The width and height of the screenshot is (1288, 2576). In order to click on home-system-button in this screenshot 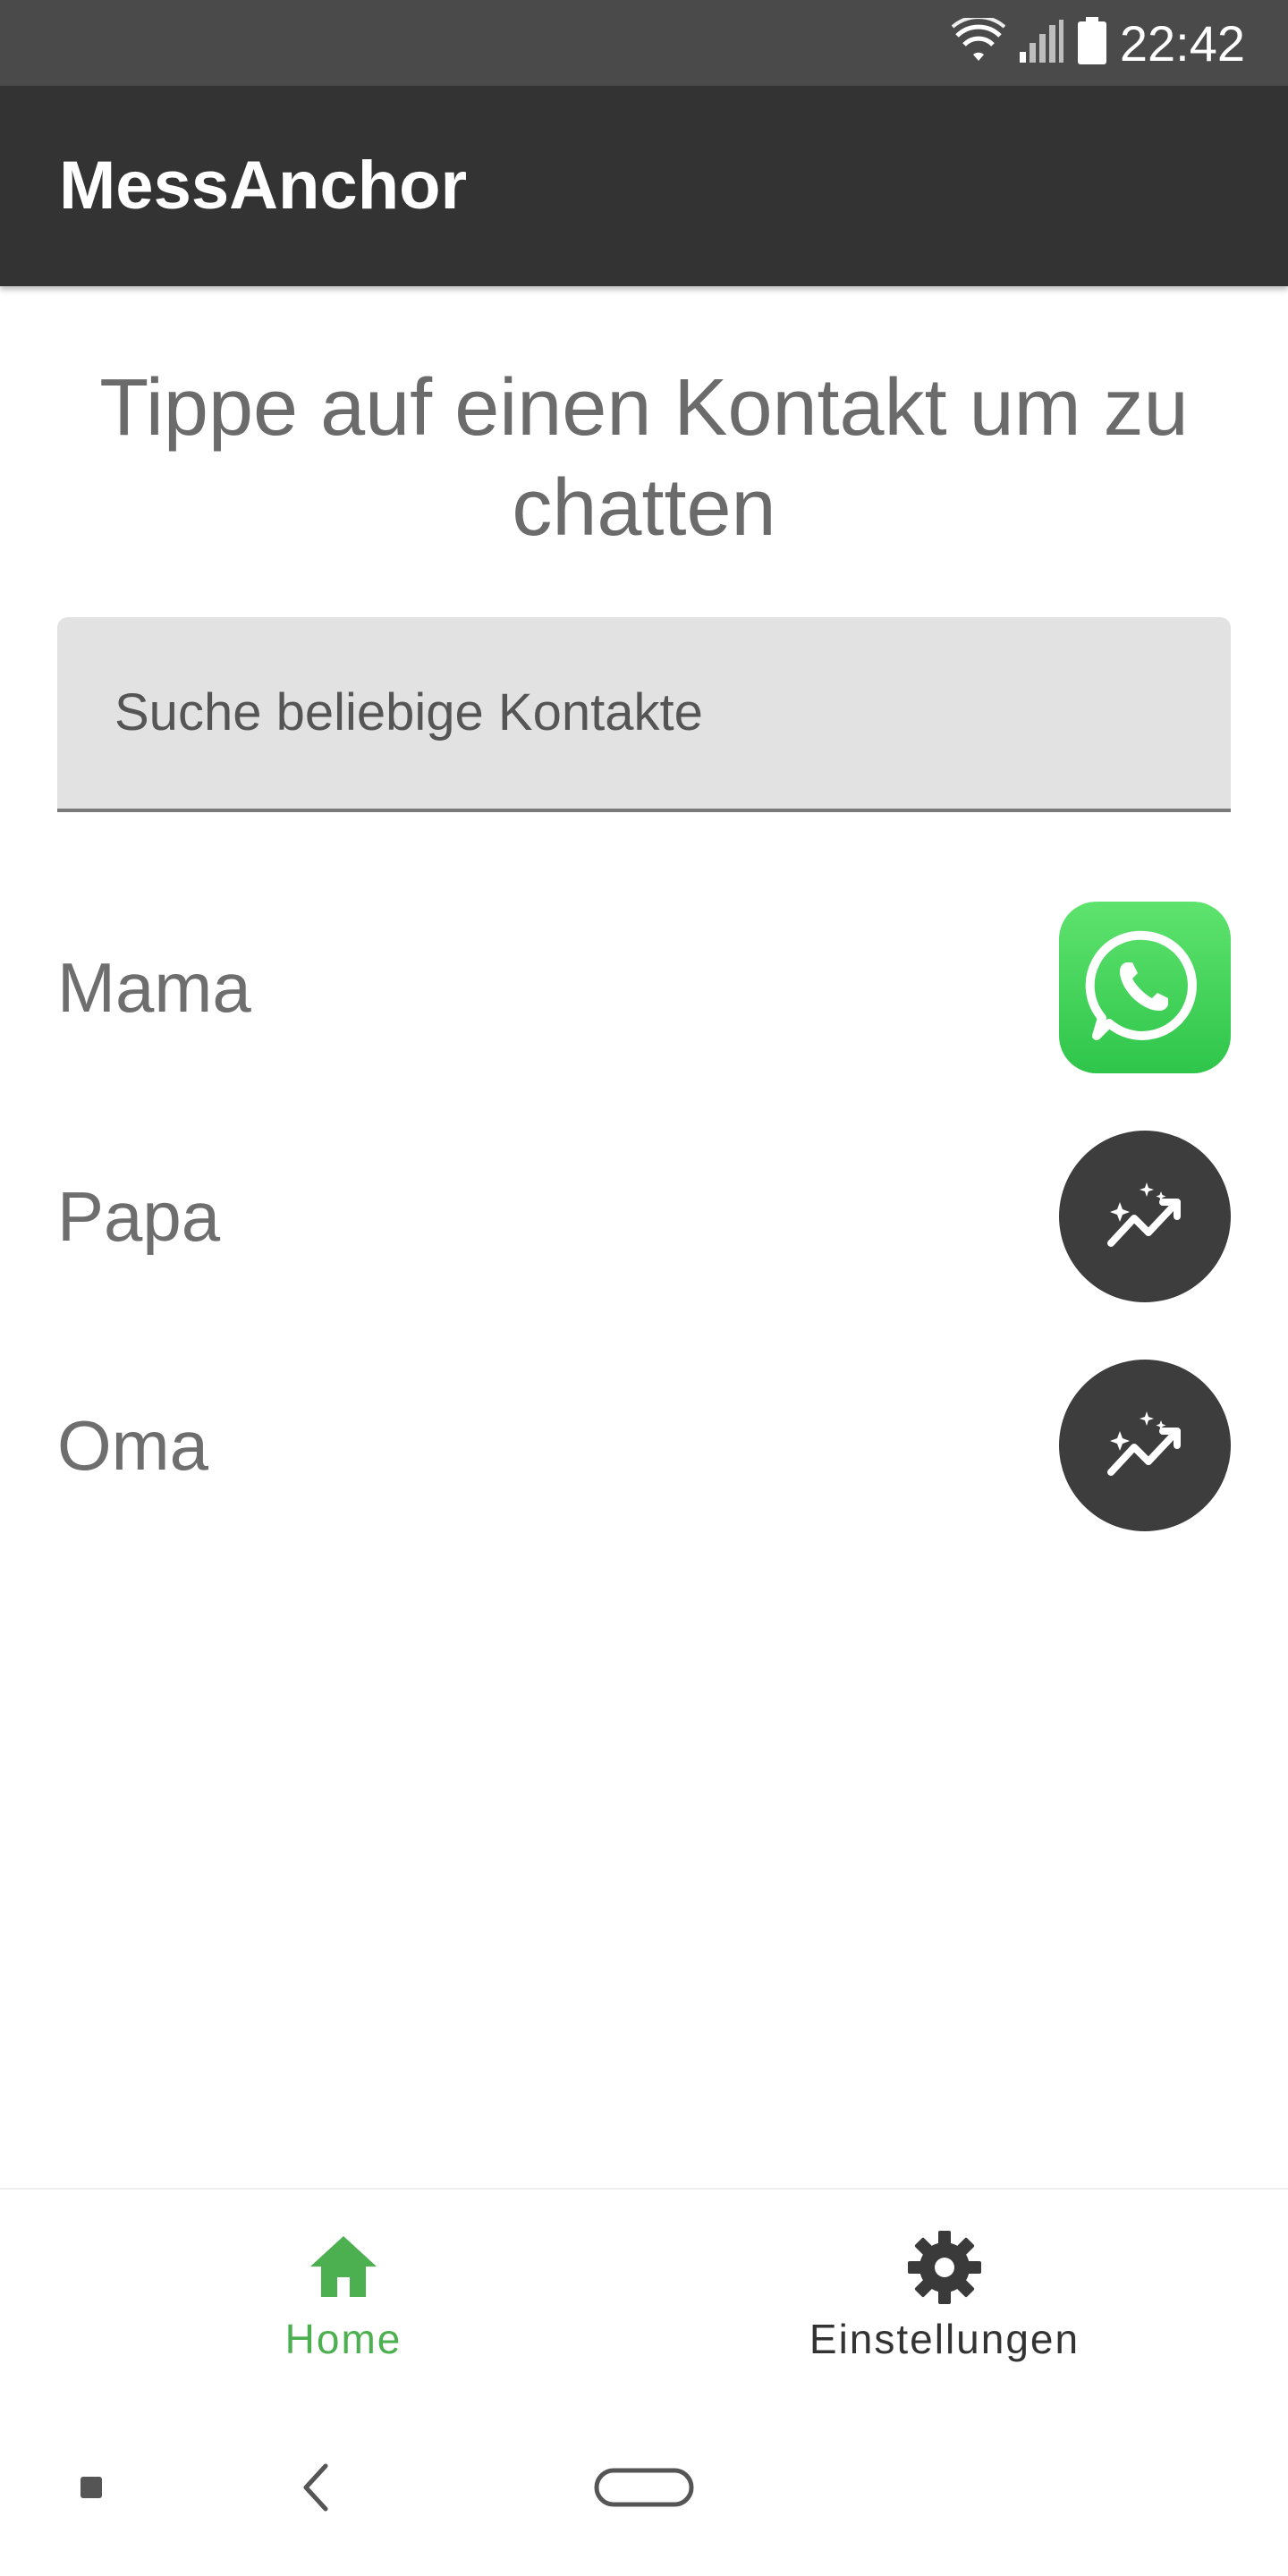, I will do `click(644, 2489)`.